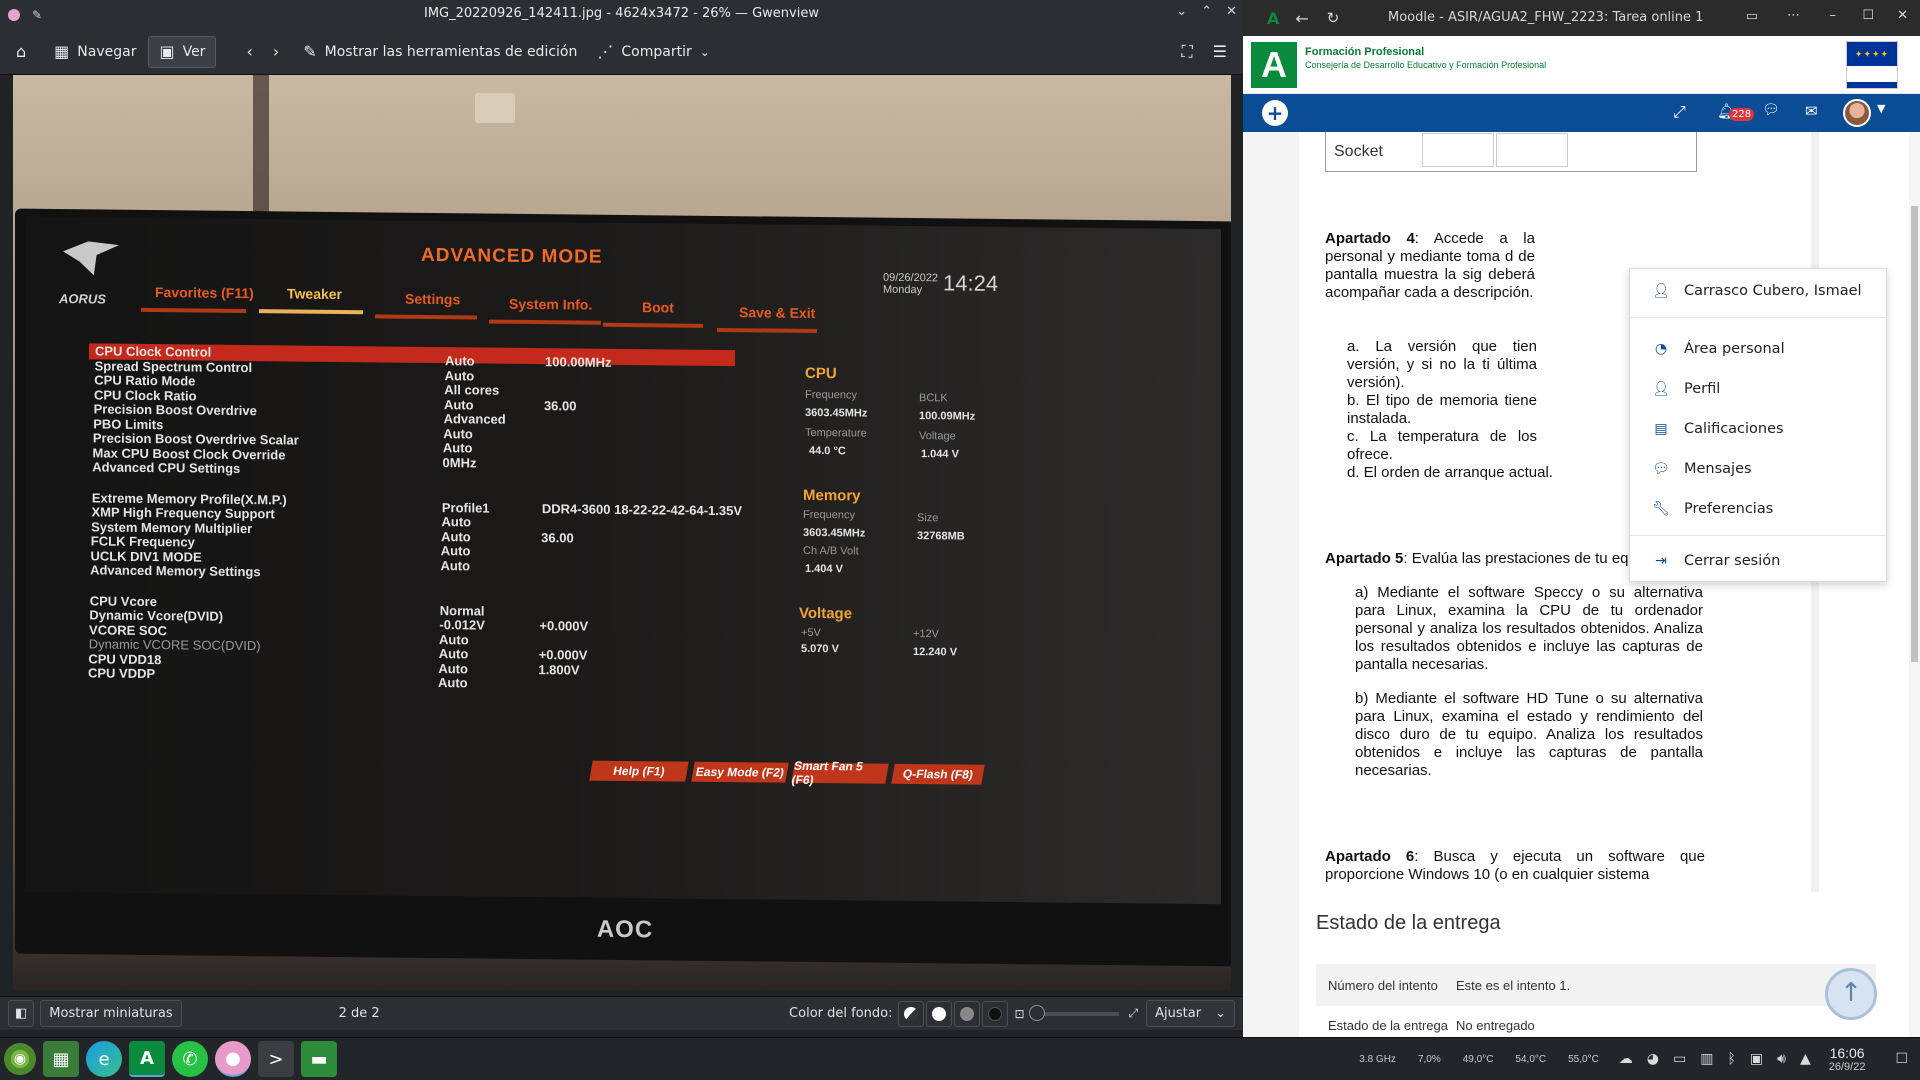 The width and height of the screenshot is (1920, 1080). Describe the element at coordinates (1408, 923) in the screenshot. I see `submission-heading: Estado de la entrega` at that location.